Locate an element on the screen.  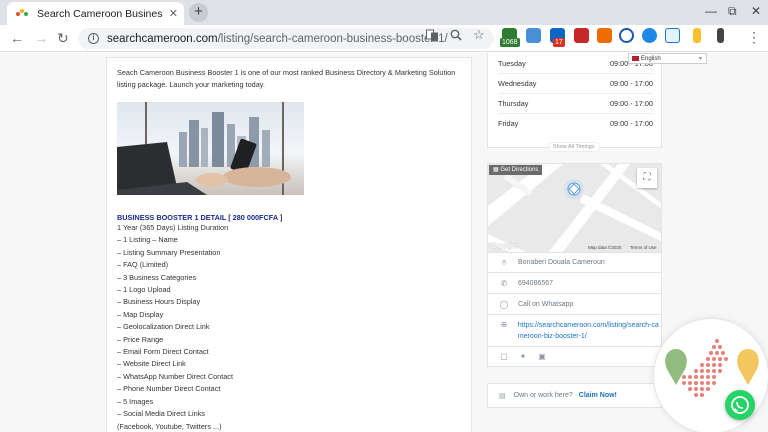
restore-icon: ⧉ is located at coordinates (732, 11).